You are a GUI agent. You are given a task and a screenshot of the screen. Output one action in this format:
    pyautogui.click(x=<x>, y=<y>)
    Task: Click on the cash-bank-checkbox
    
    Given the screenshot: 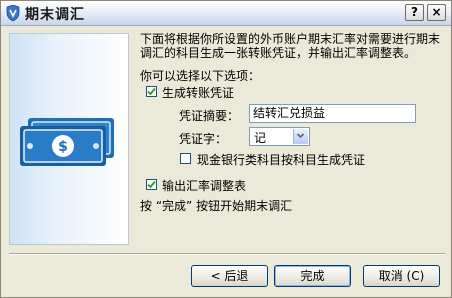 What is the action you would take?
    pyautogui.click(x=185, y=158)
    